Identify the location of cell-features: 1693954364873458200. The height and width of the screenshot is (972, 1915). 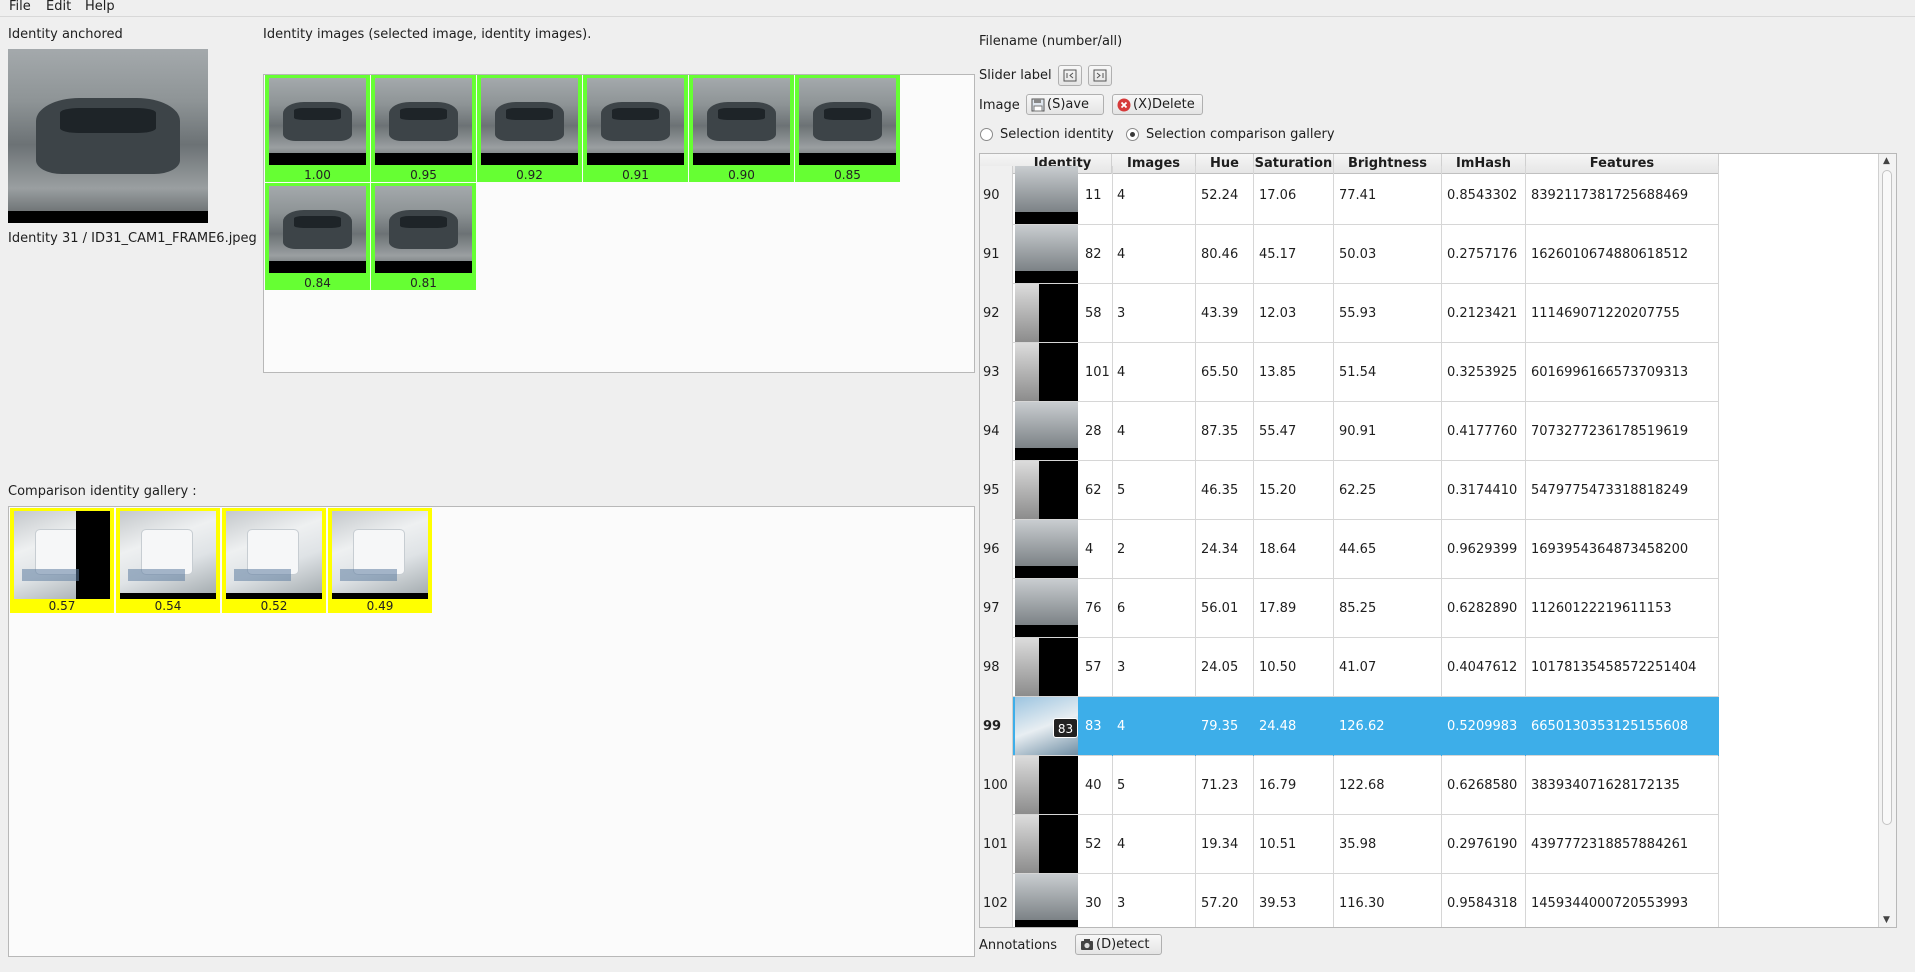
(1622, 549).